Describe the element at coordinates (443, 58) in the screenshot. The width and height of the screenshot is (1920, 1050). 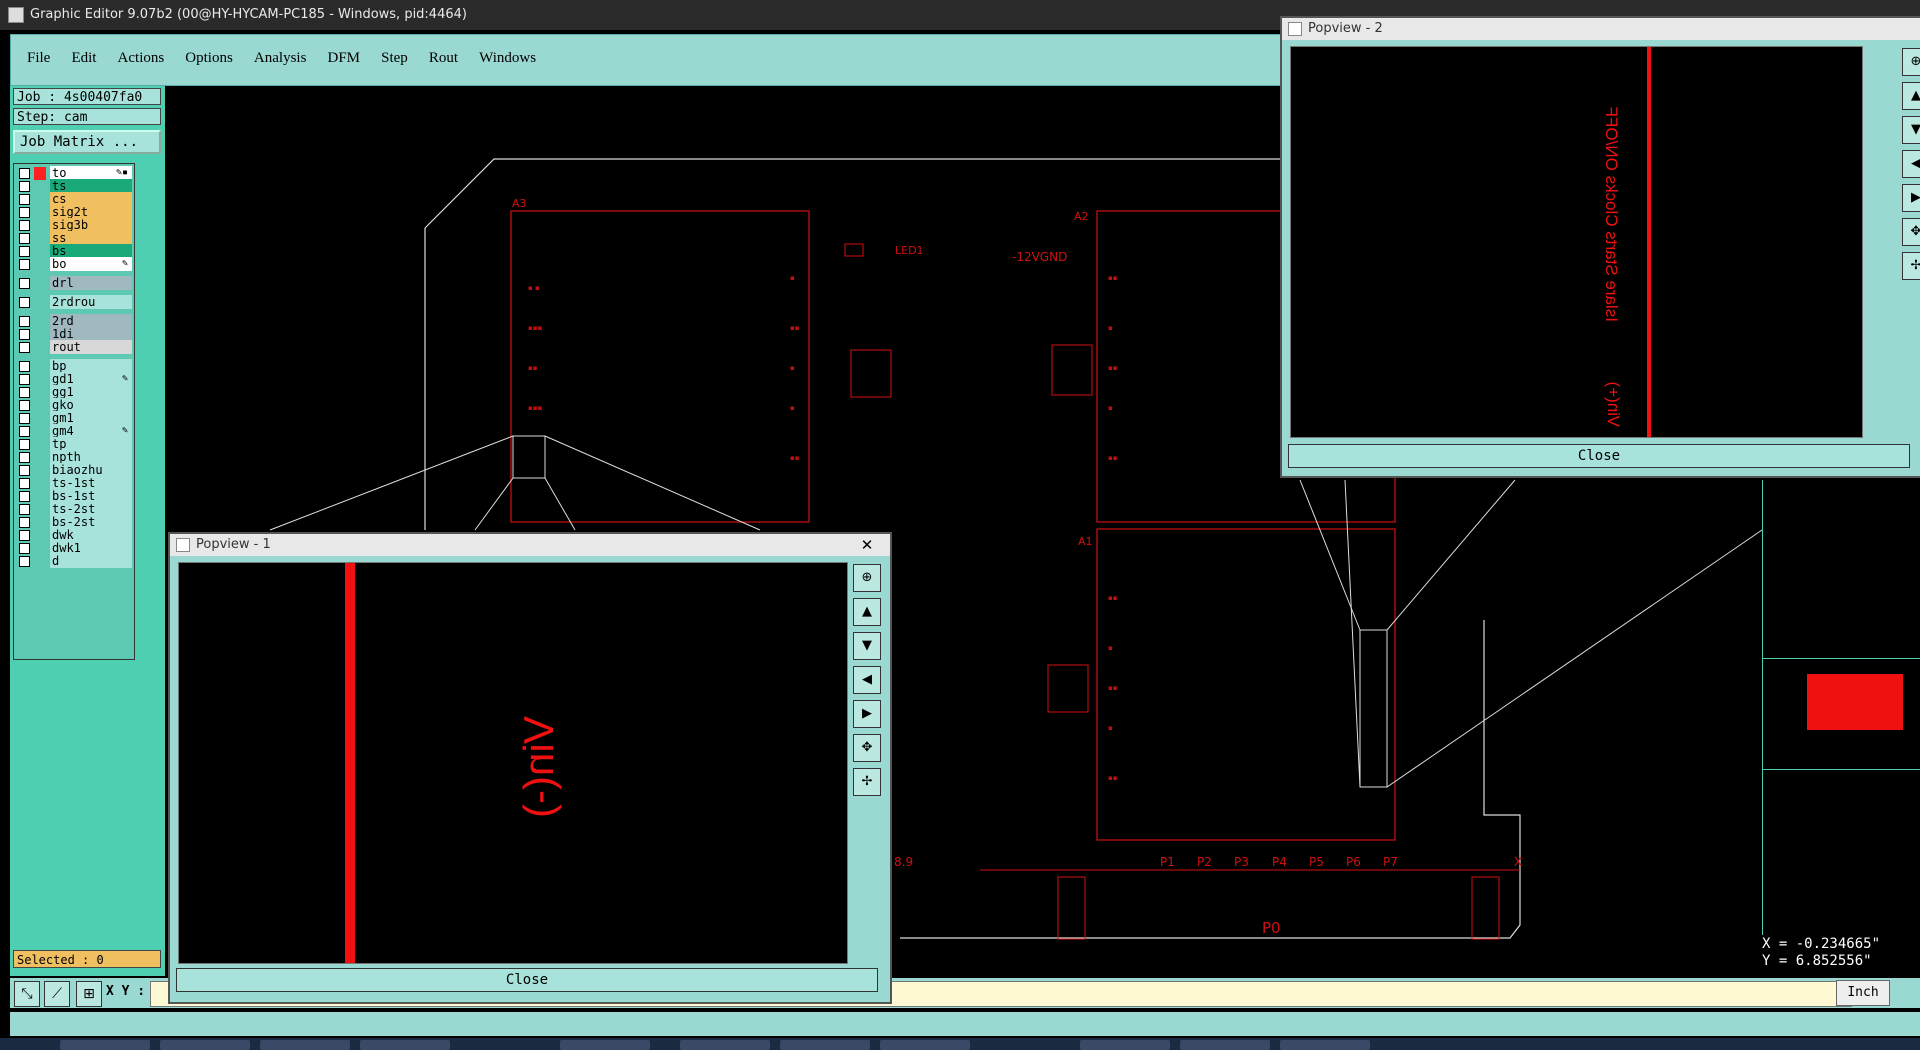
I see `menu-rout: Rout` at that location.